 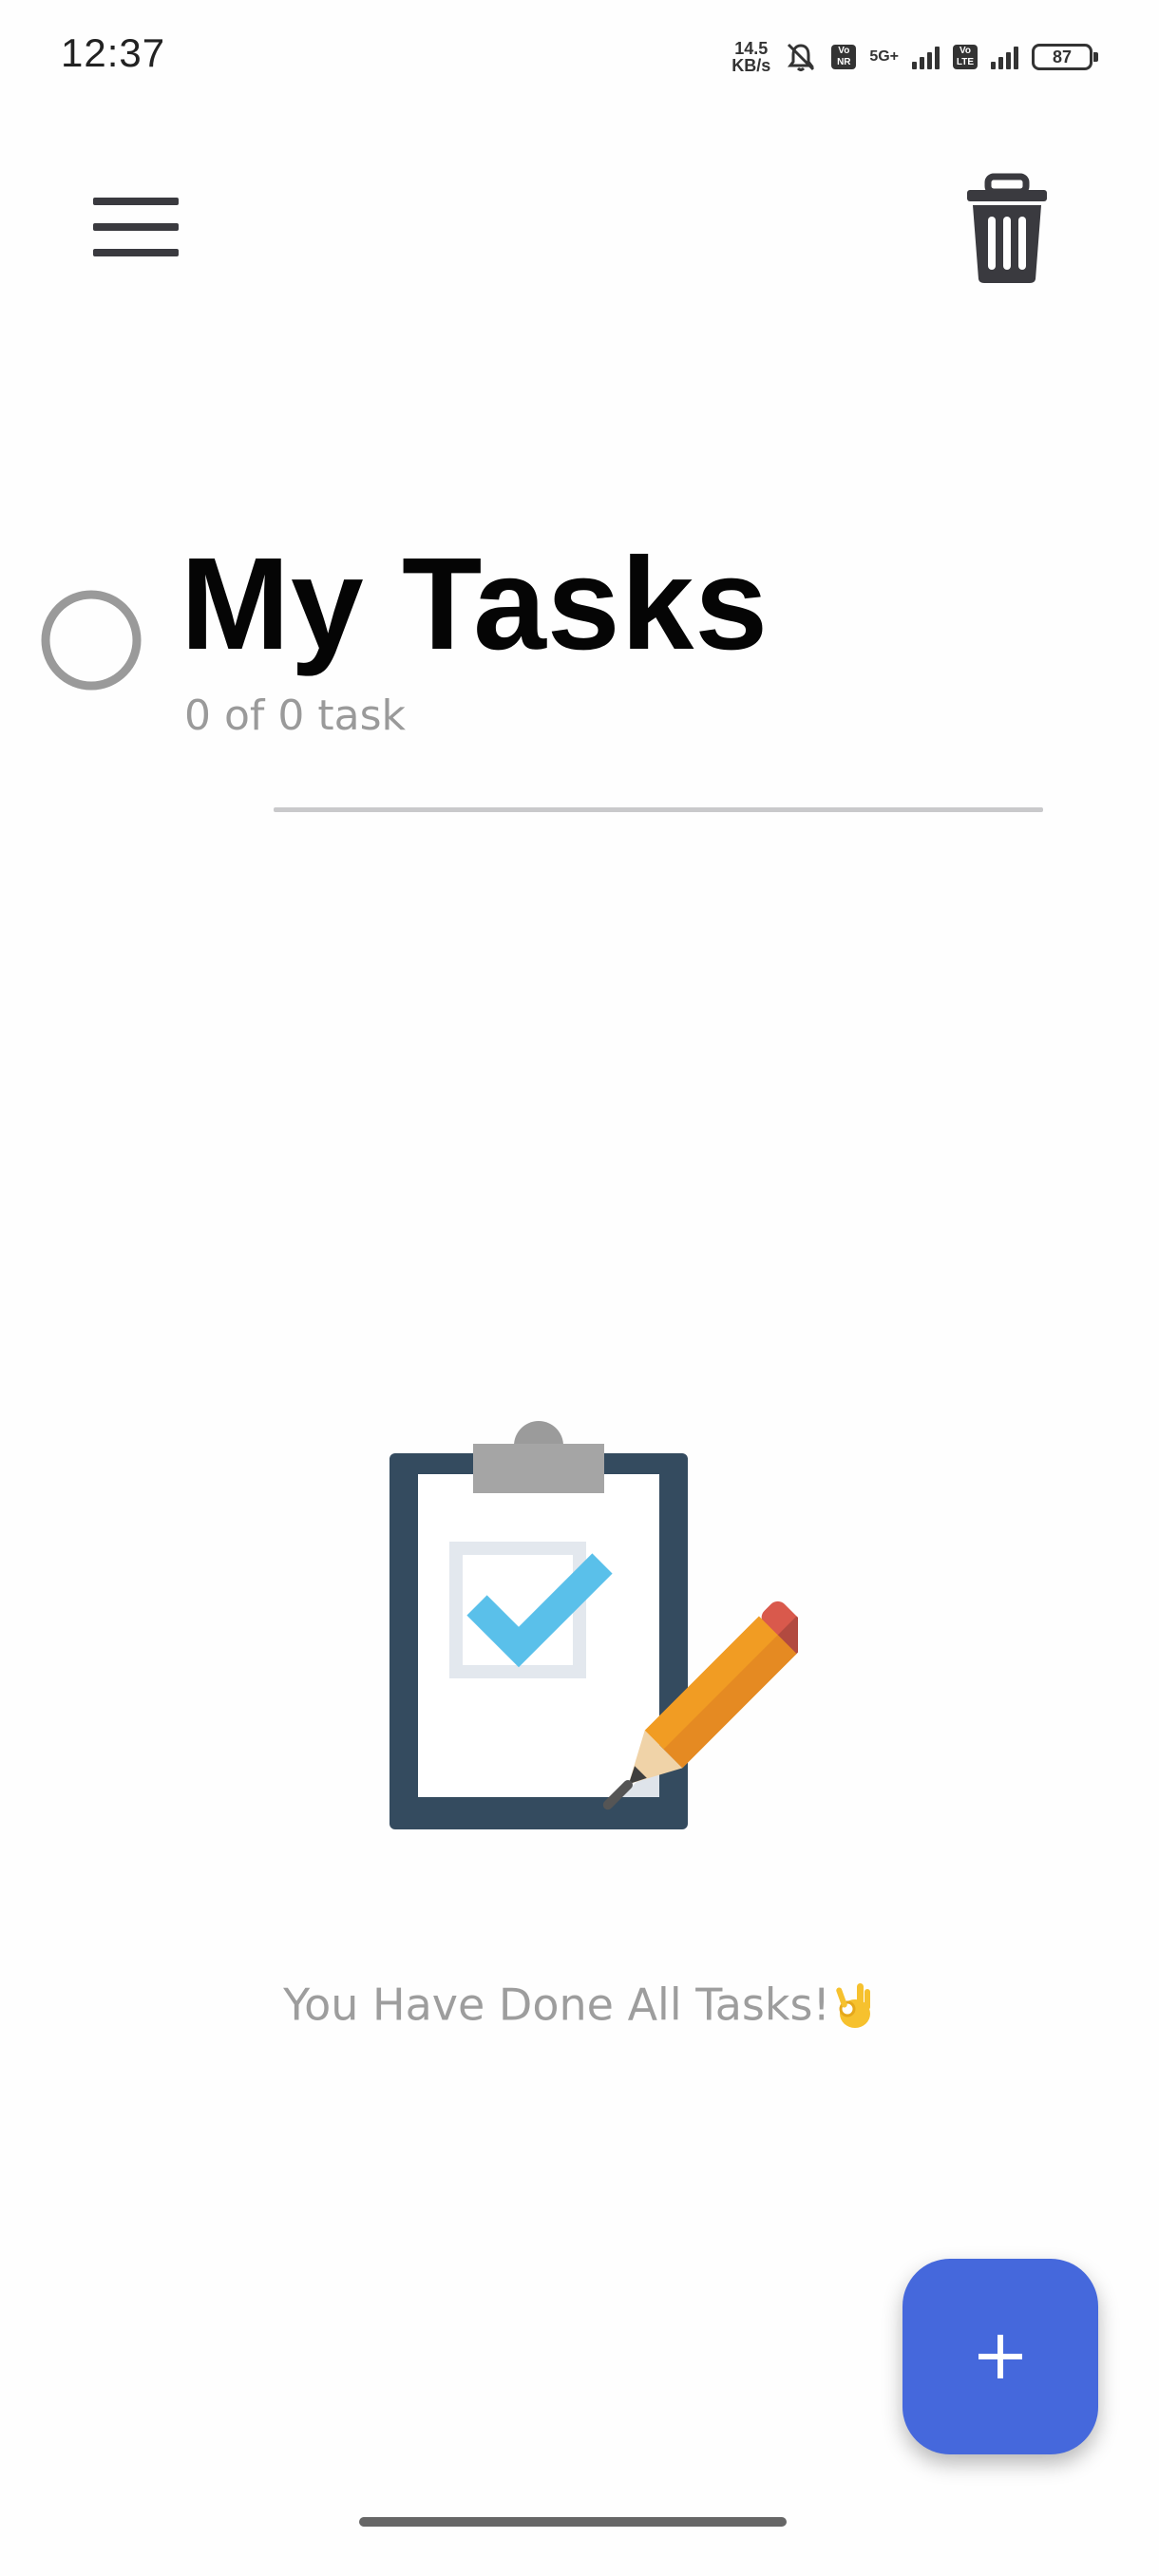 What do you see at coordinates (579, 57) in the screenshot?
I see `status-bar: 12:37 14.5 KB/s Vo NR 5G+ Vo LTE 87` at bounding box center [579, 57].